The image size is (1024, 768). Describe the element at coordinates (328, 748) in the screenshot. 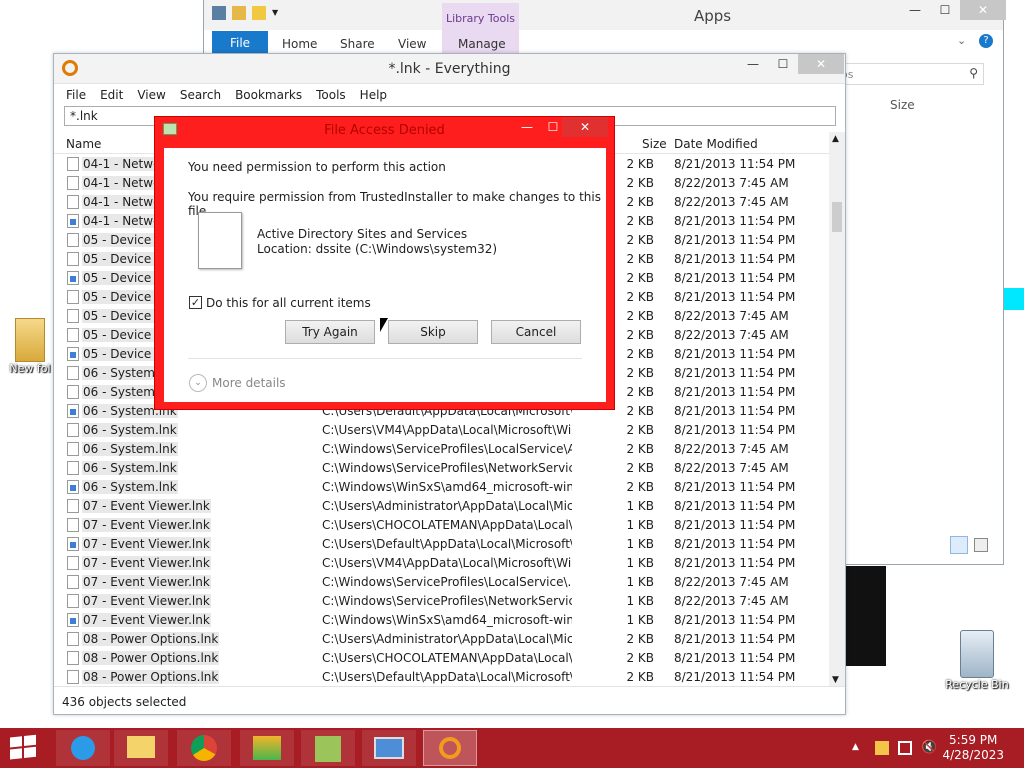

I see `editor-app-icon` at that location.